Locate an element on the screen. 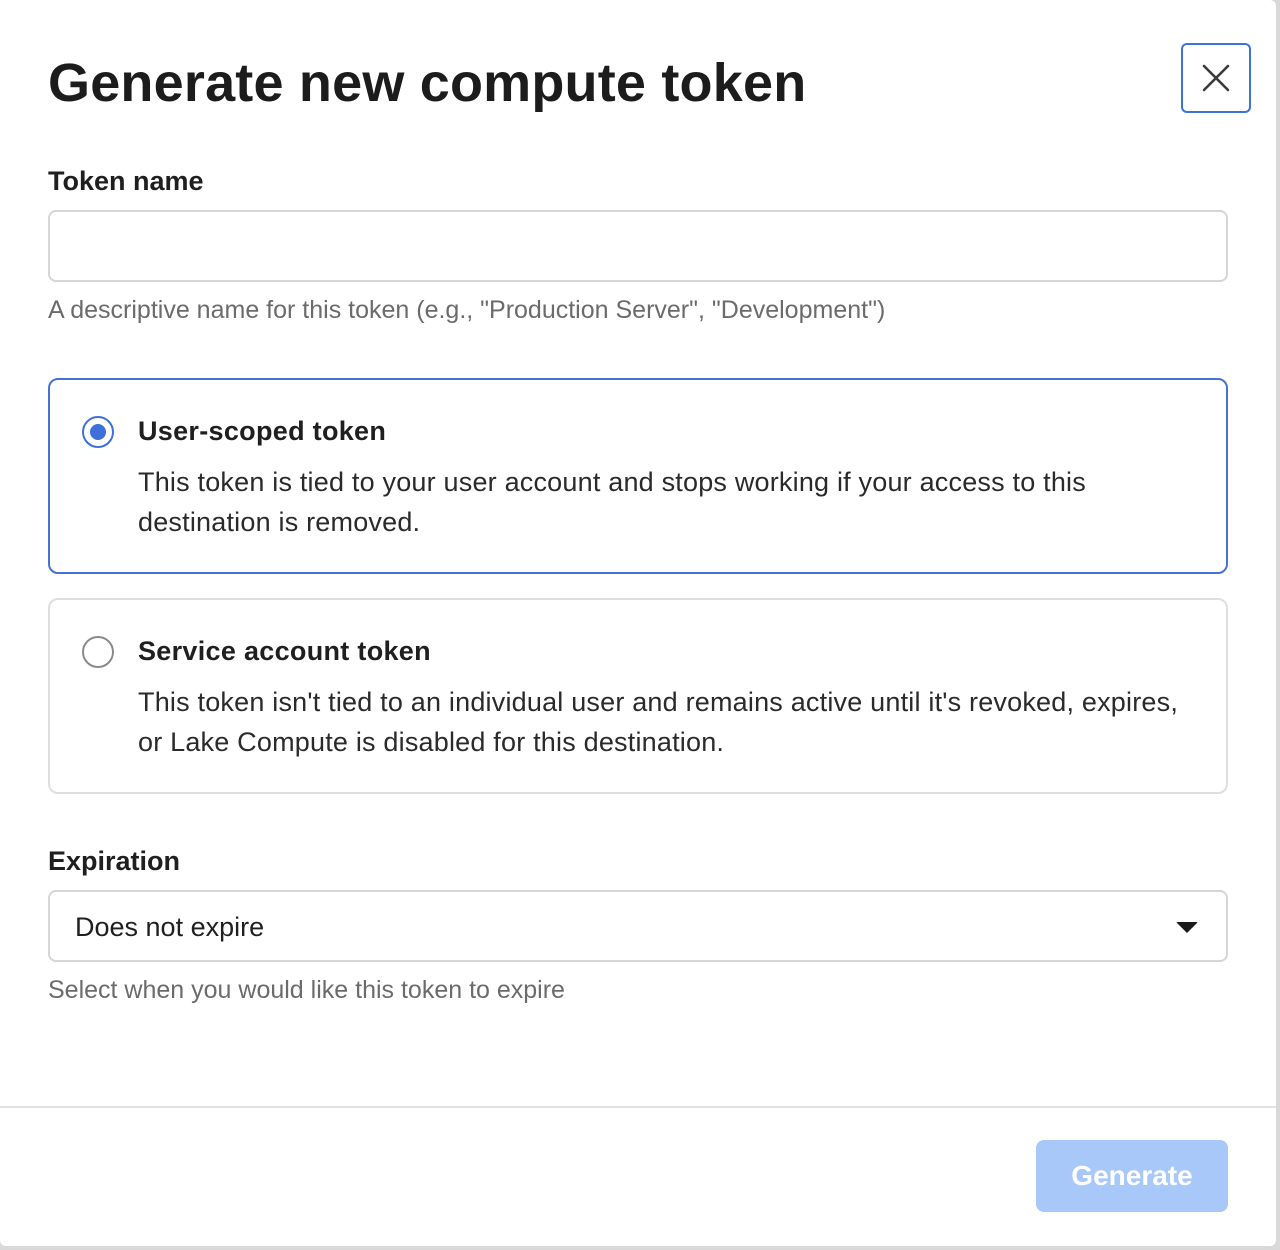 Image resolution: width=1280 pixels, height=1250 pixels. expiration-select: Does not expire is located at coordinates (638, 926).